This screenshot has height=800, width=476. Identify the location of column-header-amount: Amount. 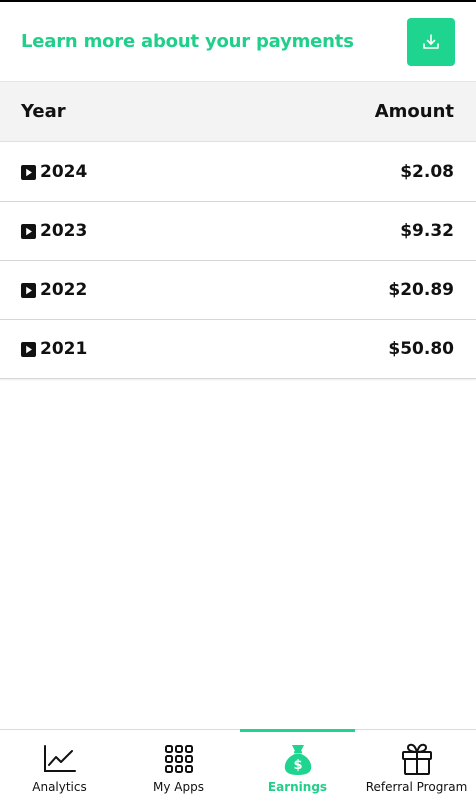
(414, 111).